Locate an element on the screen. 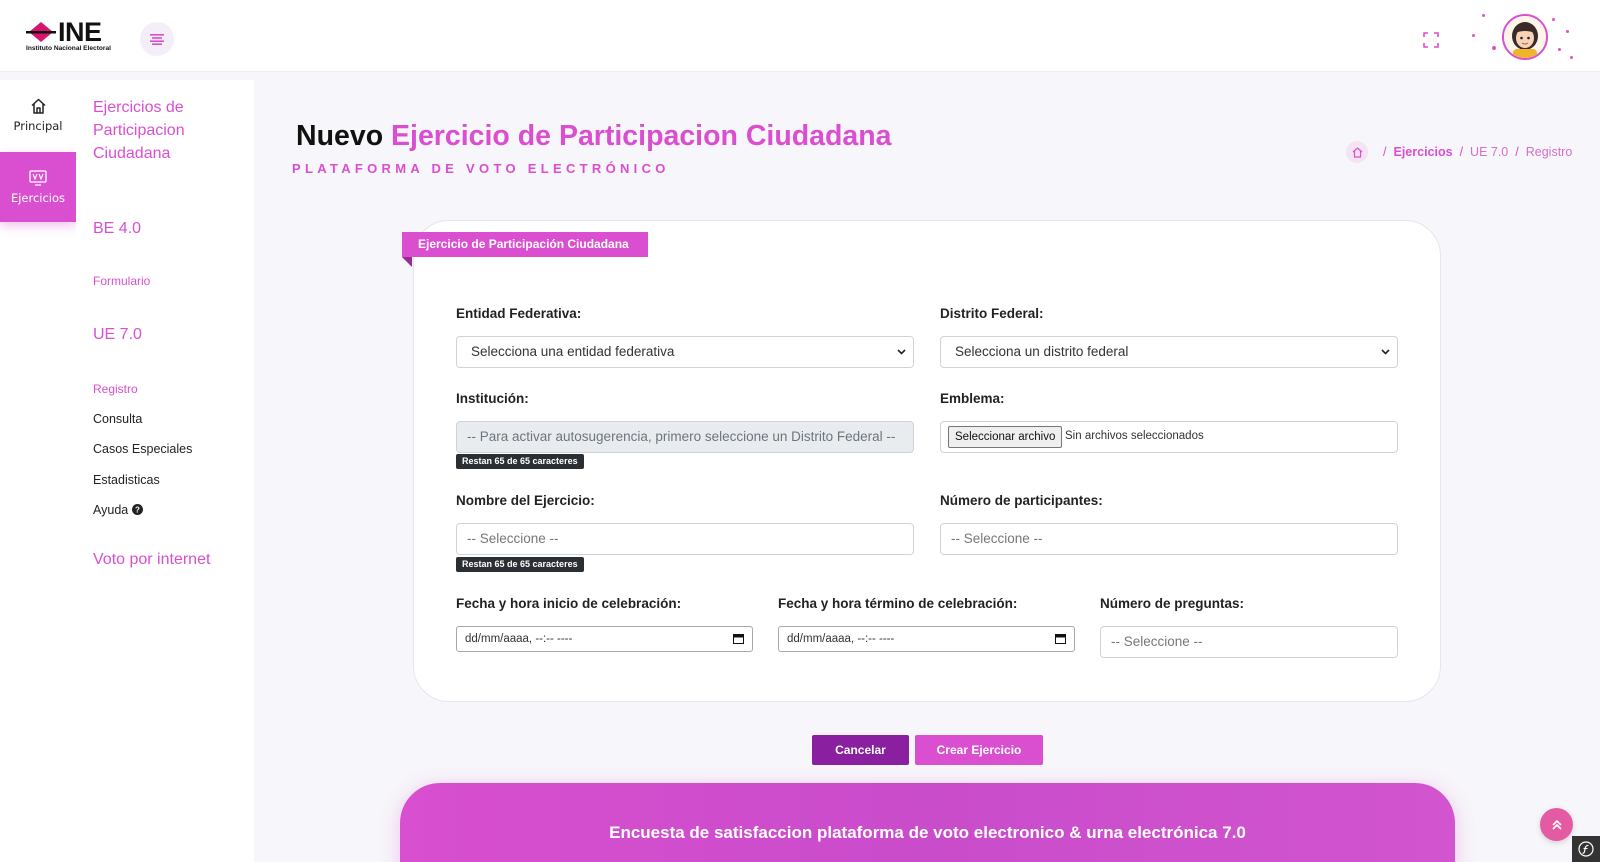 The height and width of the screenshot is (862, 1600). breadcrumb-item-ejercicios: Ejercicios is located at coordinates (1422, 152).